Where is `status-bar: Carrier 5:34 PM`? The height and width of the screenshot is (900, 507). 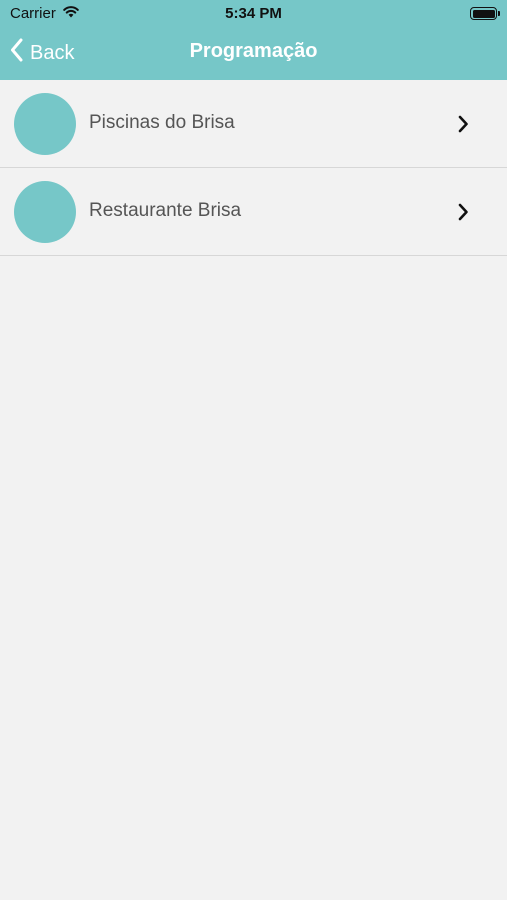
status-bar: Carrier 5:34 PM is located at coordinates (253, 14).